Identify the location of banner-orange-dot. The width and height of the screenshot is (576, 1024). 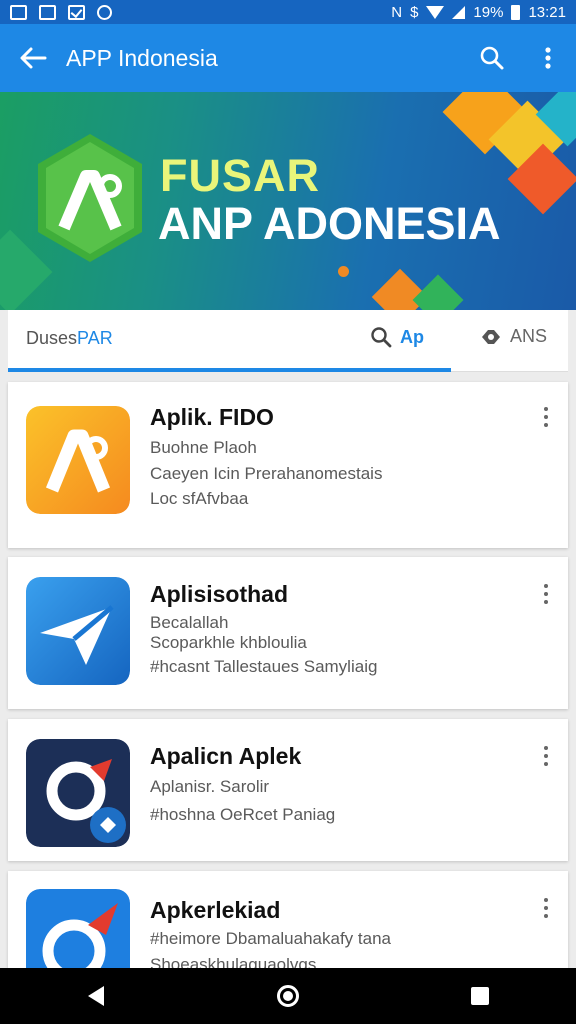
(343, 271).